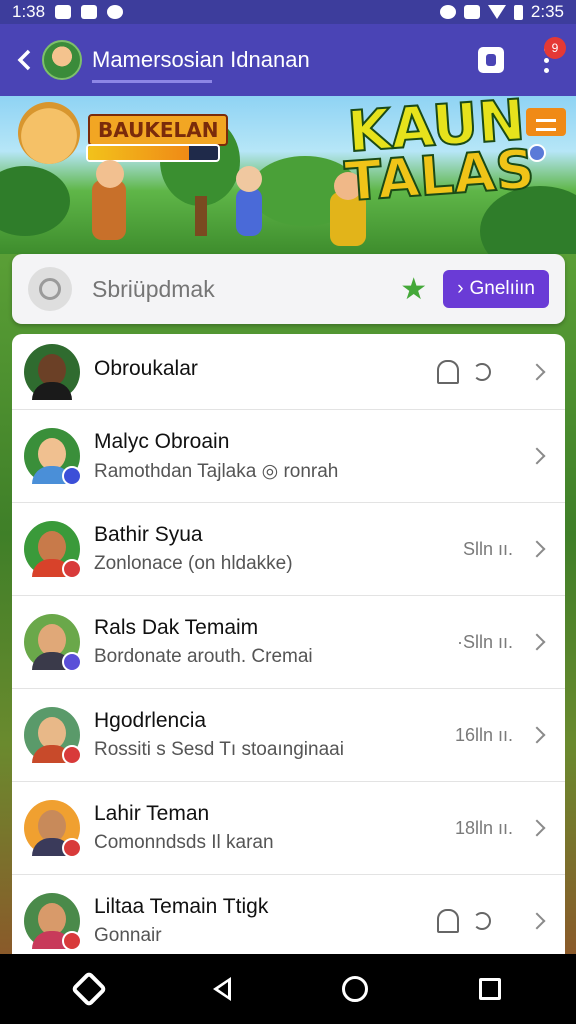  What do you see at coordinates (176, 627) in the screenshot?
I see `contact-name: Rals Dak Temaim` at bounding box center [176, 627].